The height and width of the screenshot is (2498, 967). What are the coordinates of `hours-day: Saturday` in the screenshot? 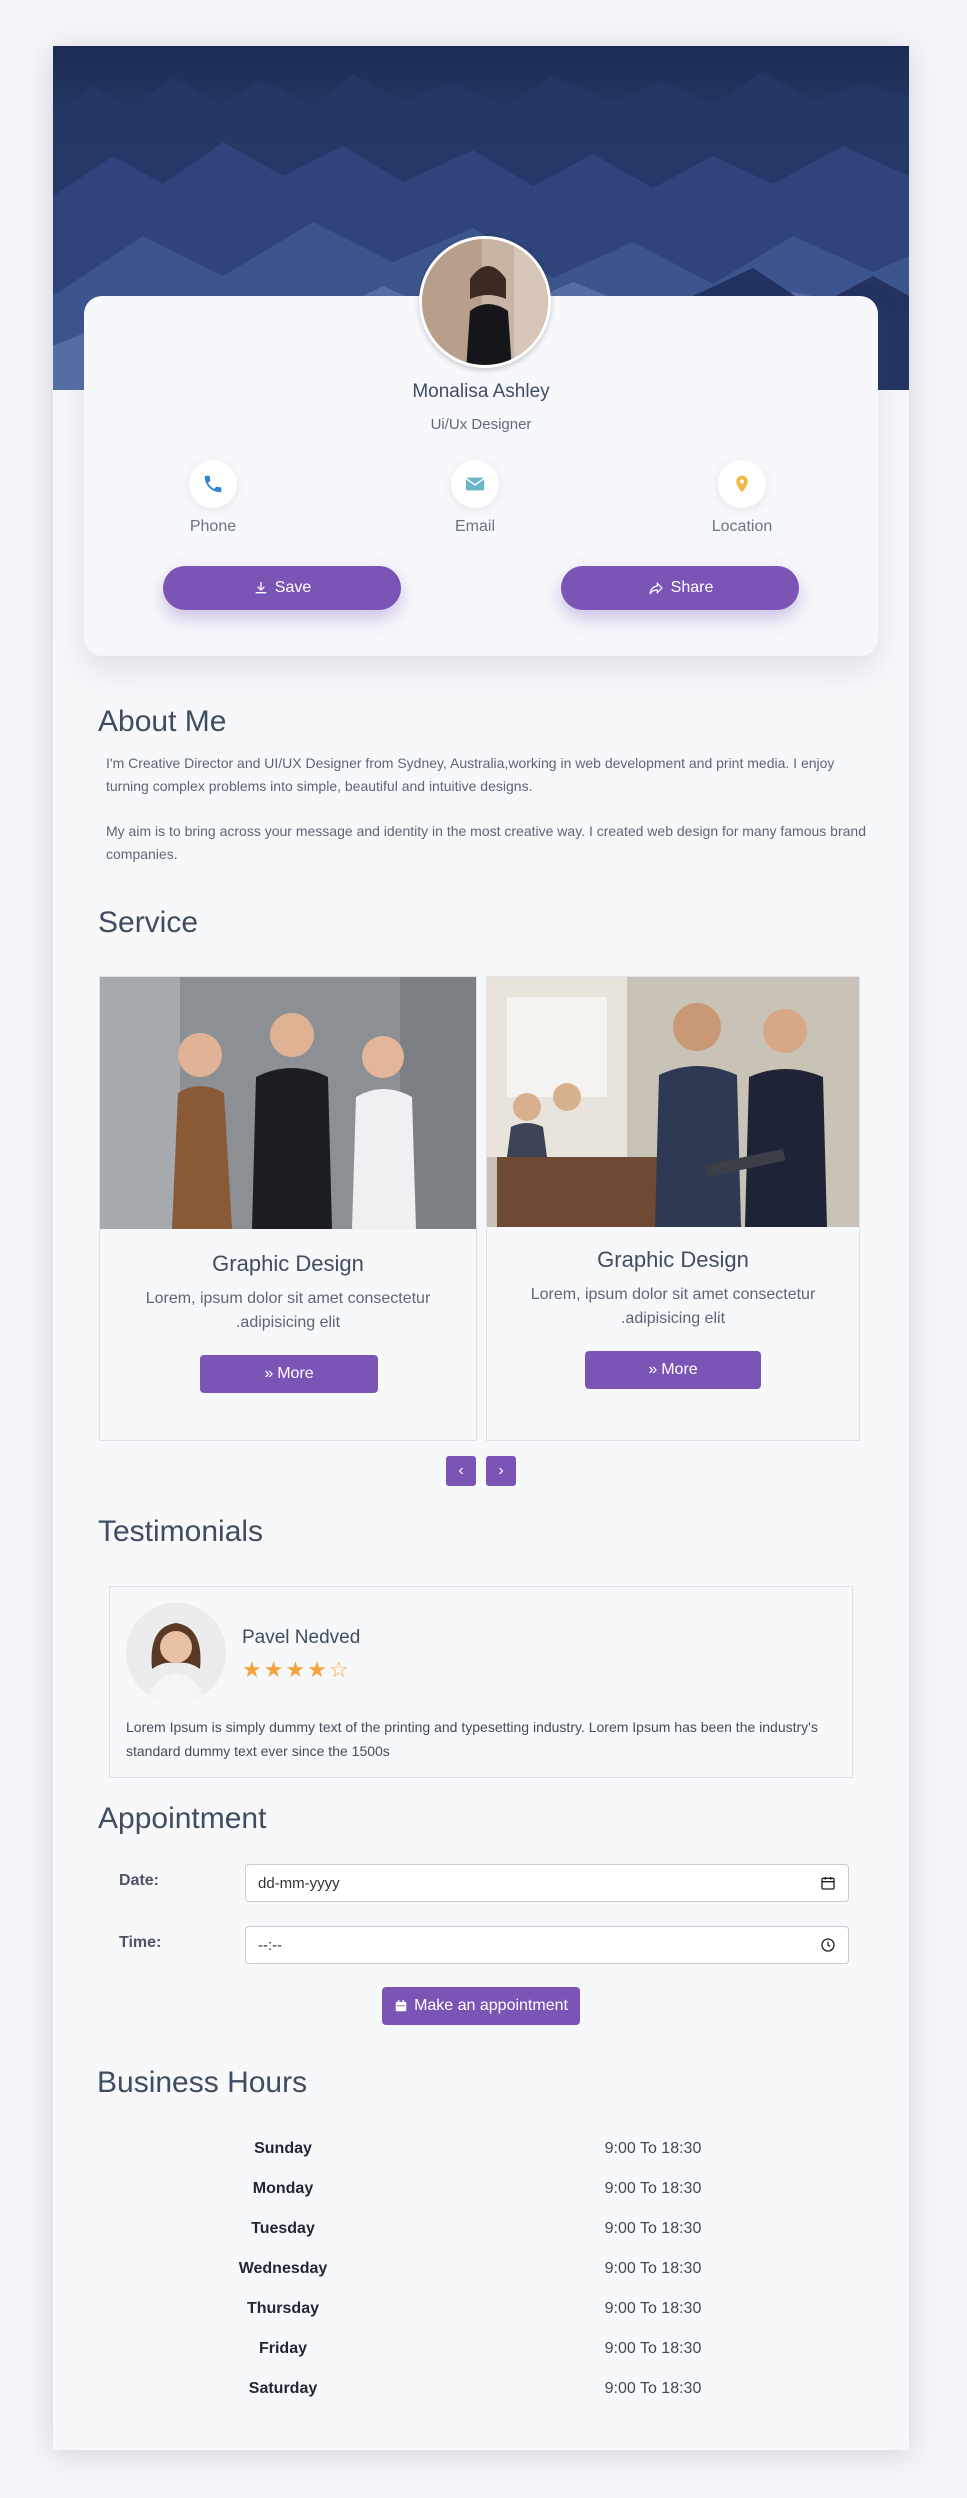 It's located at (283, 2388).